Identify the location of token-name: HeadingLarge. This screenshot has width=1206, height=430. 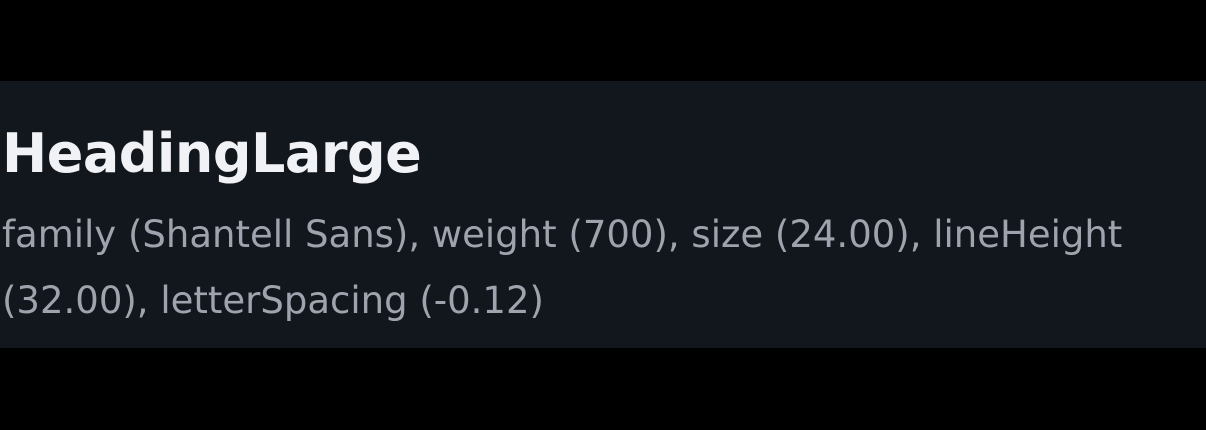
(212, 153).